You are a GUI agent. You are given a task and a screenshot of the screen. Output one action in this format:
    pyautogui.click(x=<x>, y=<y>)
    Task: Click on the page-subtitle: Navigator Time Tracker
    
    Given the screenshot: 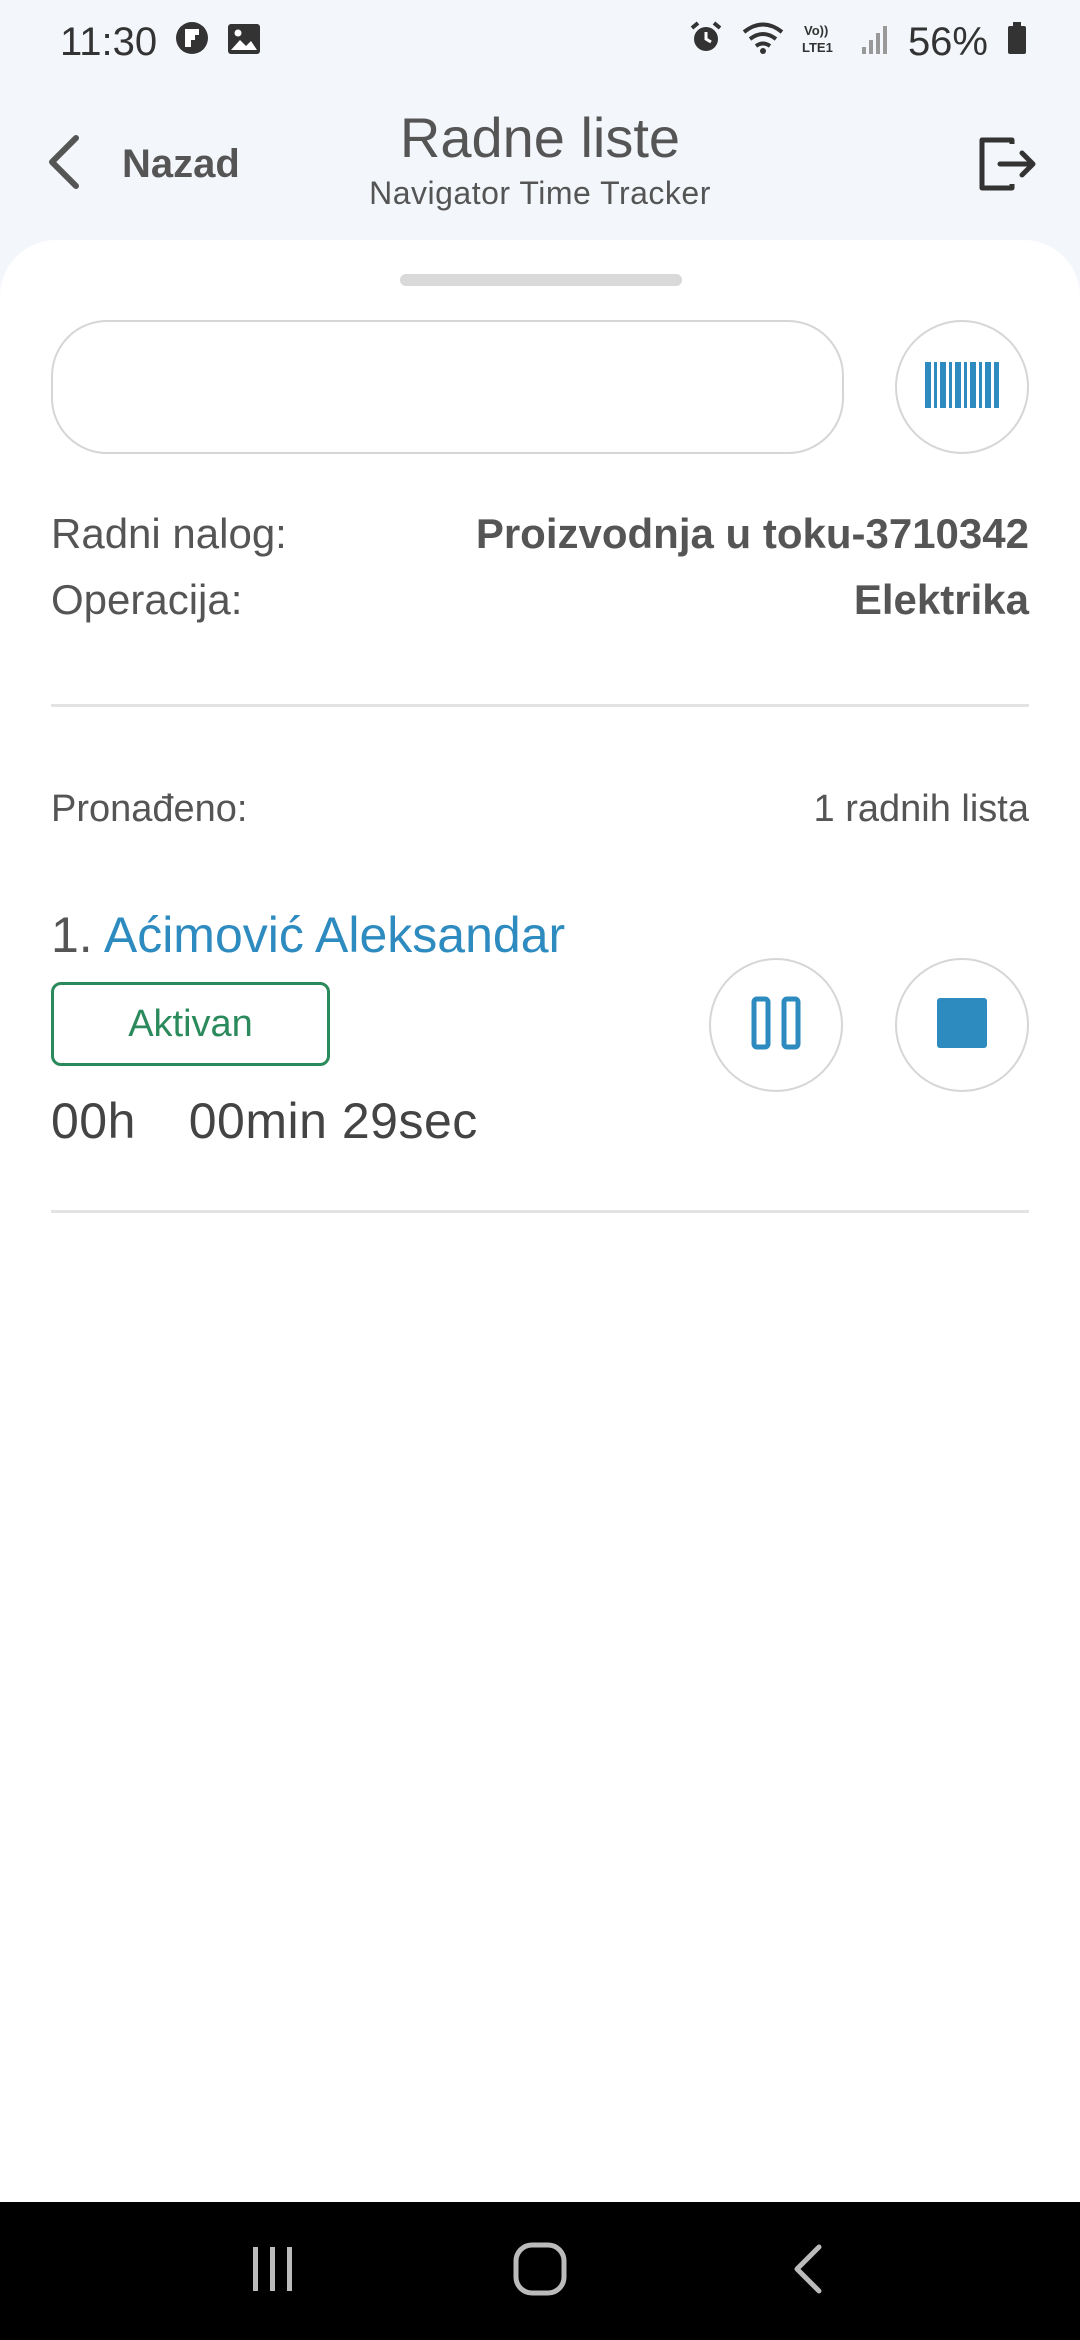 What is the action you would take?
    pyautogui.click(x=540, y=193)
    